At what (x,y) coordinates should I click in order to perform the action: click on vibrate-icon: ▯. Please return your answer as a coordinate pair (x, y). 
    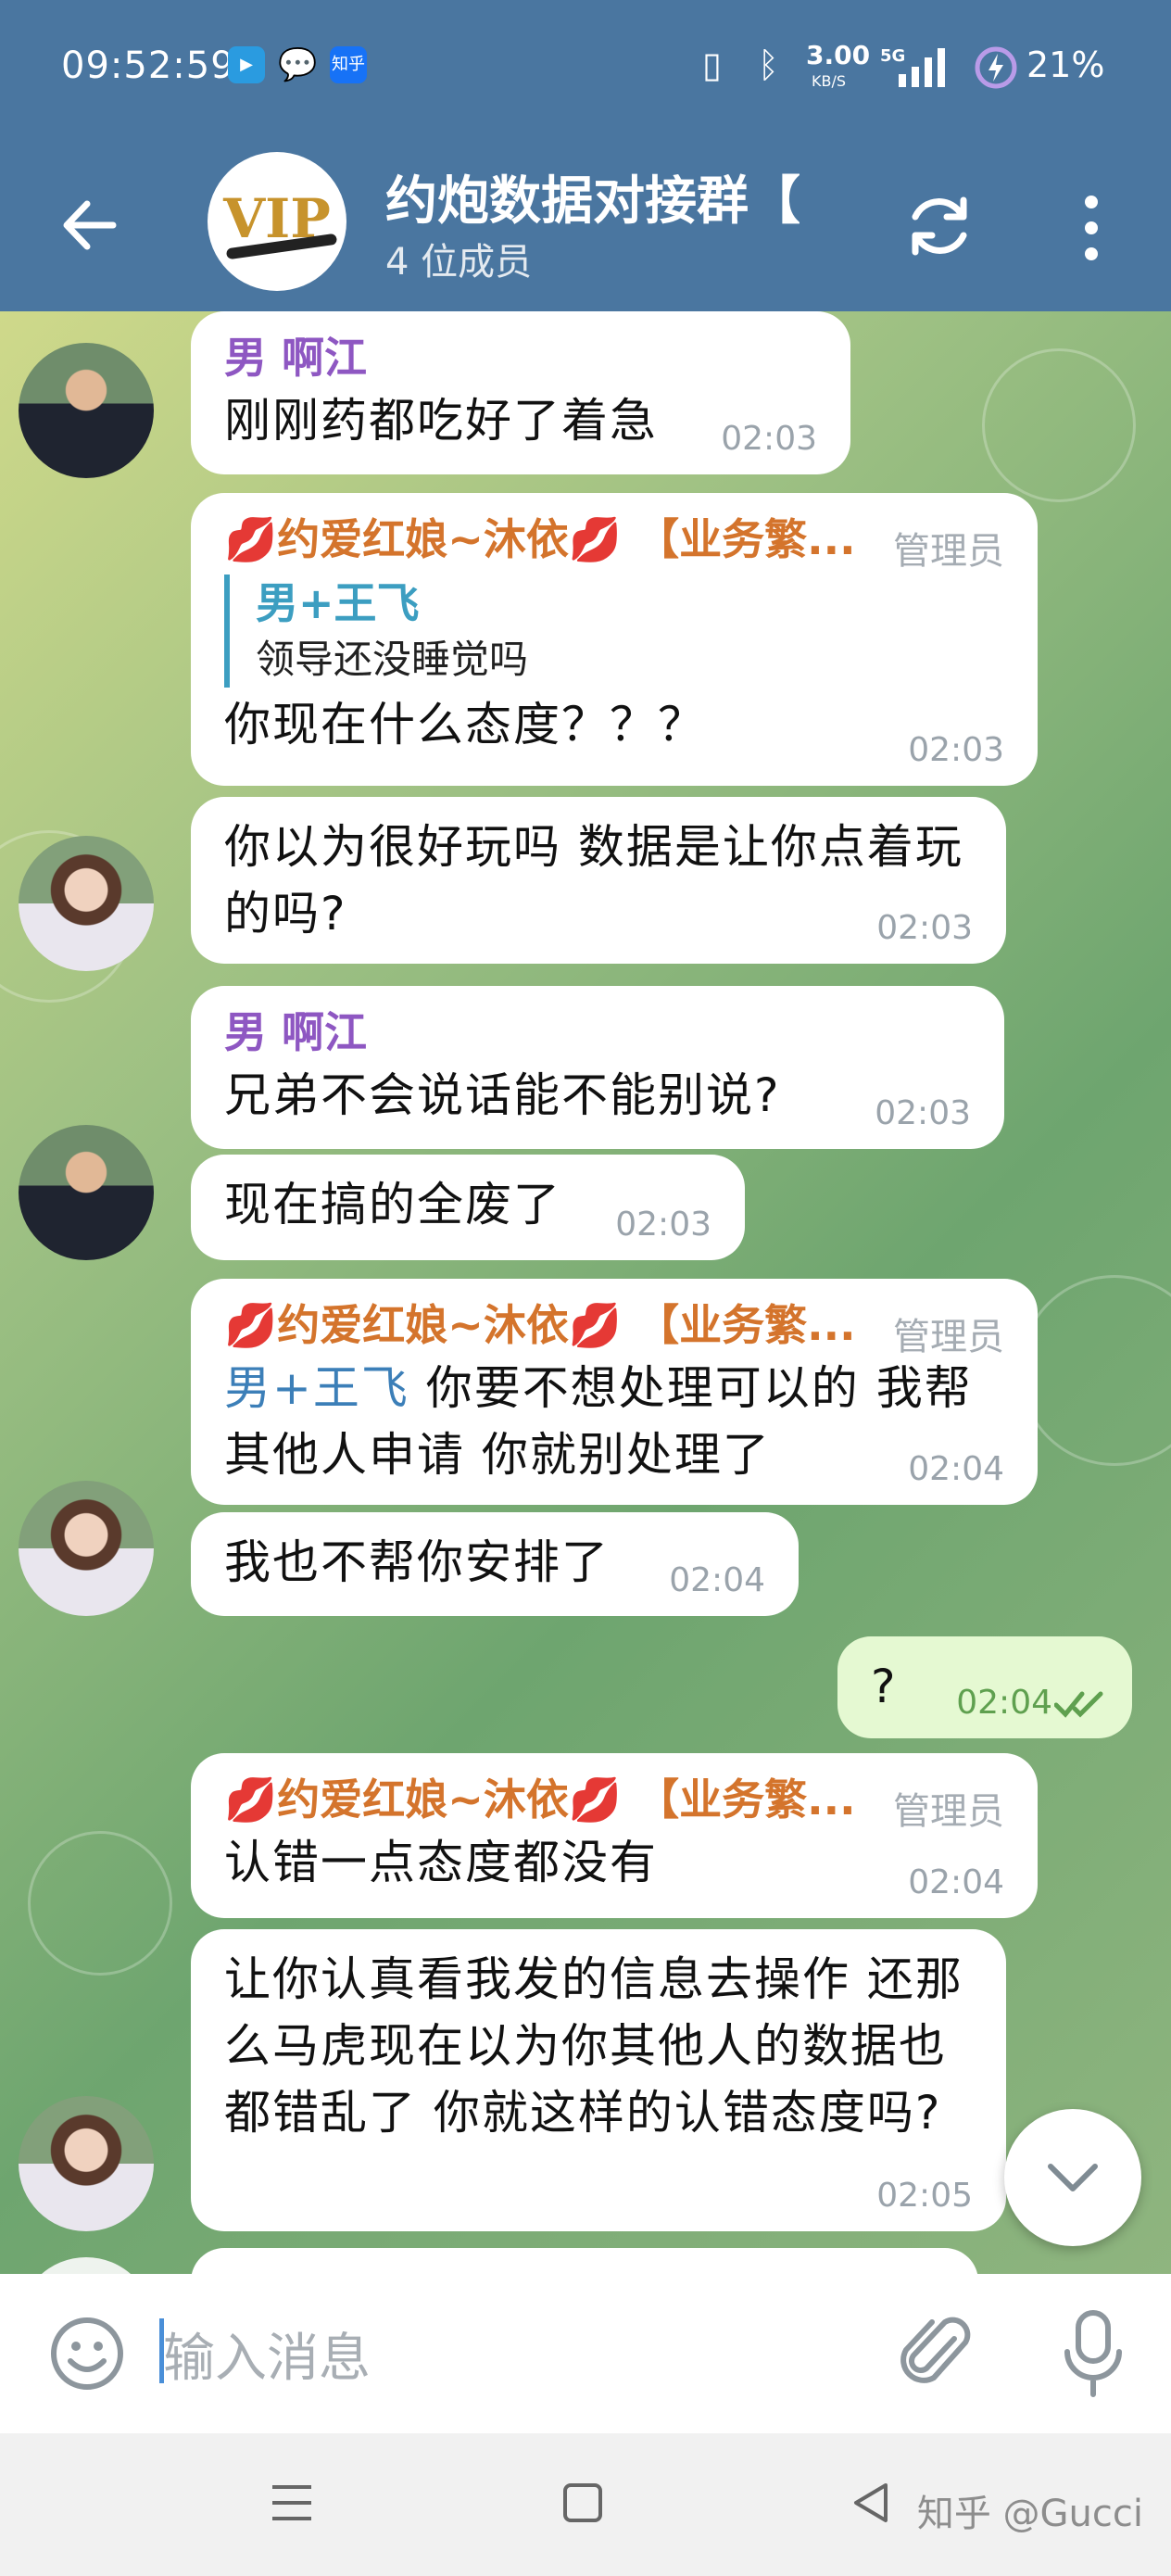
    Looking at the image, I should click on (712, 64).